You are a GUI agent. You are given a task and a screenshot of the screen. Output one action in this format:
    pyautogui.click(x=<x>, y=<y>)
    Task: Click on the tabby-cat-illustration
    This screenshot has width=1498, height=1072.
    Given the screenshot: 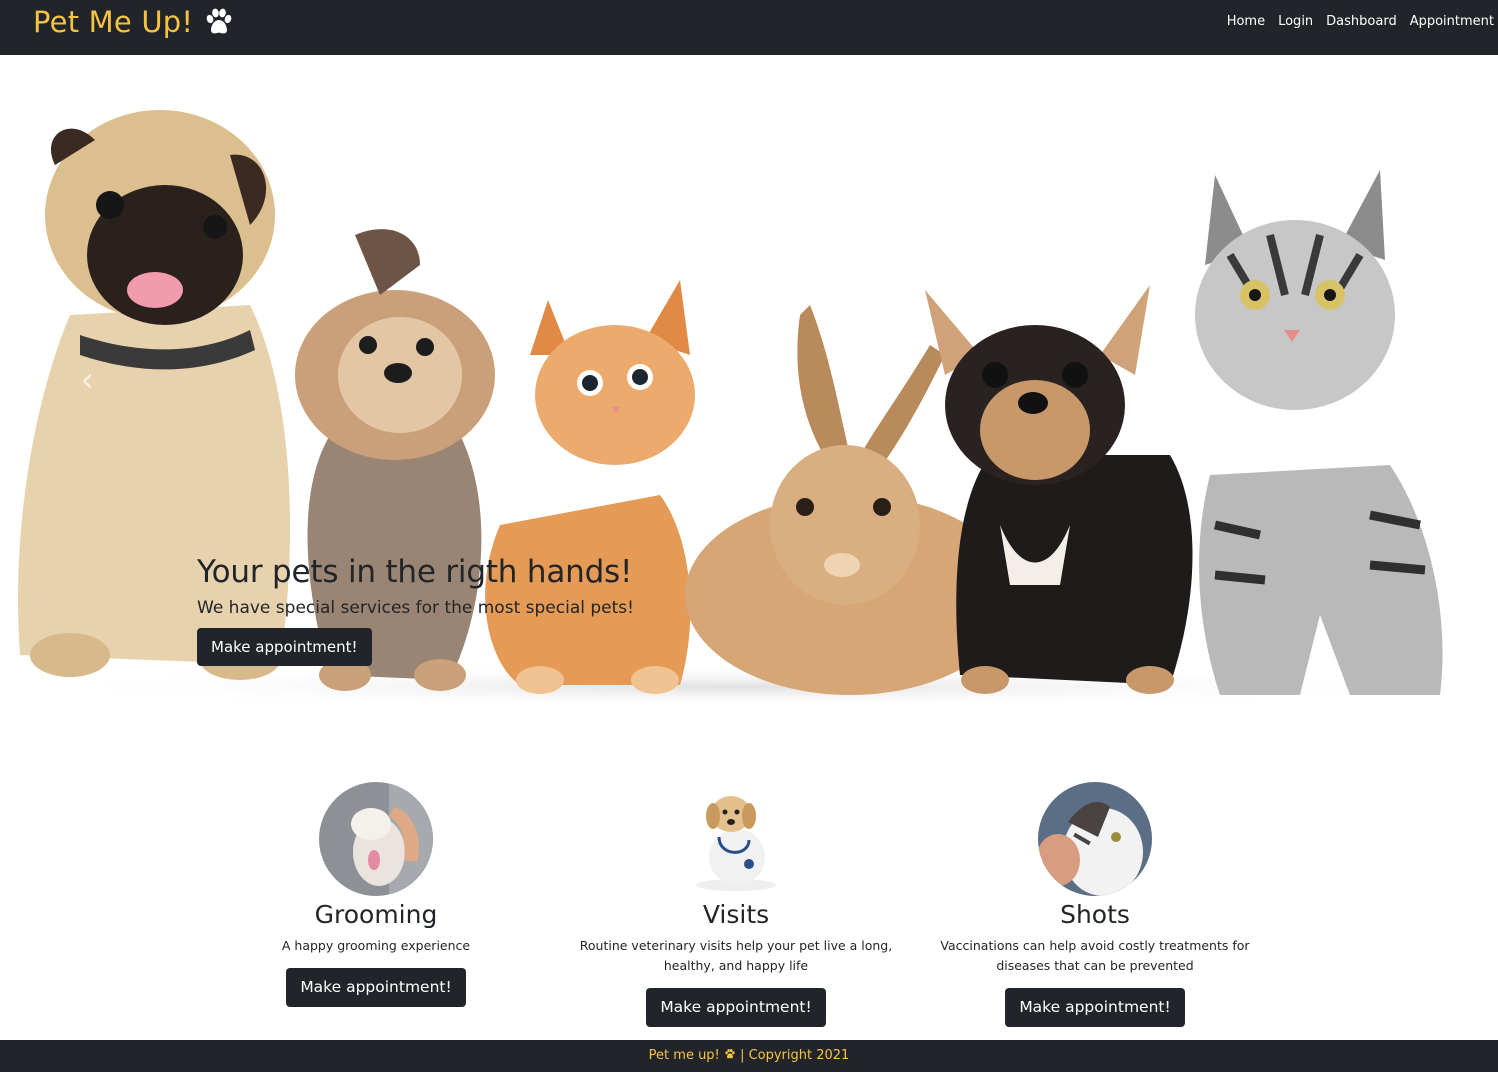 What is the action you would take?
    pyautogui.click(x=1319, y=432)
    